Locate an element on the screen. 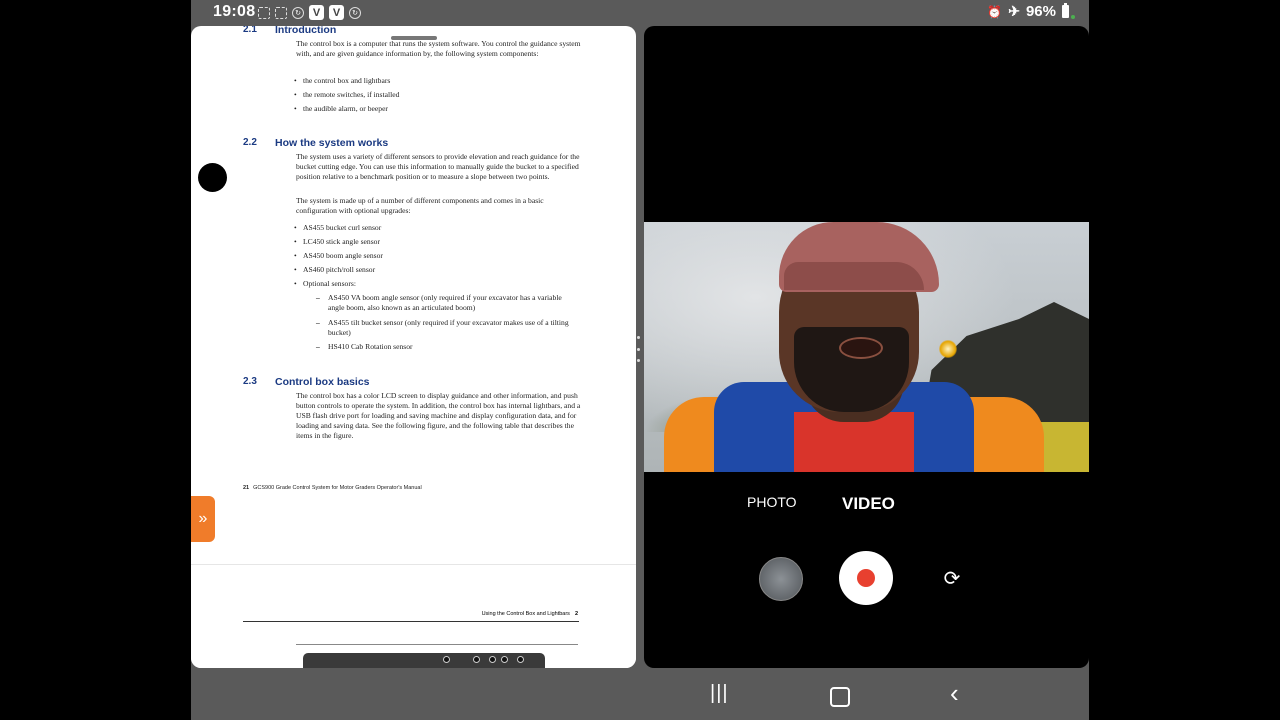  back-icon: ‹ is located at coordinates (954, 693).